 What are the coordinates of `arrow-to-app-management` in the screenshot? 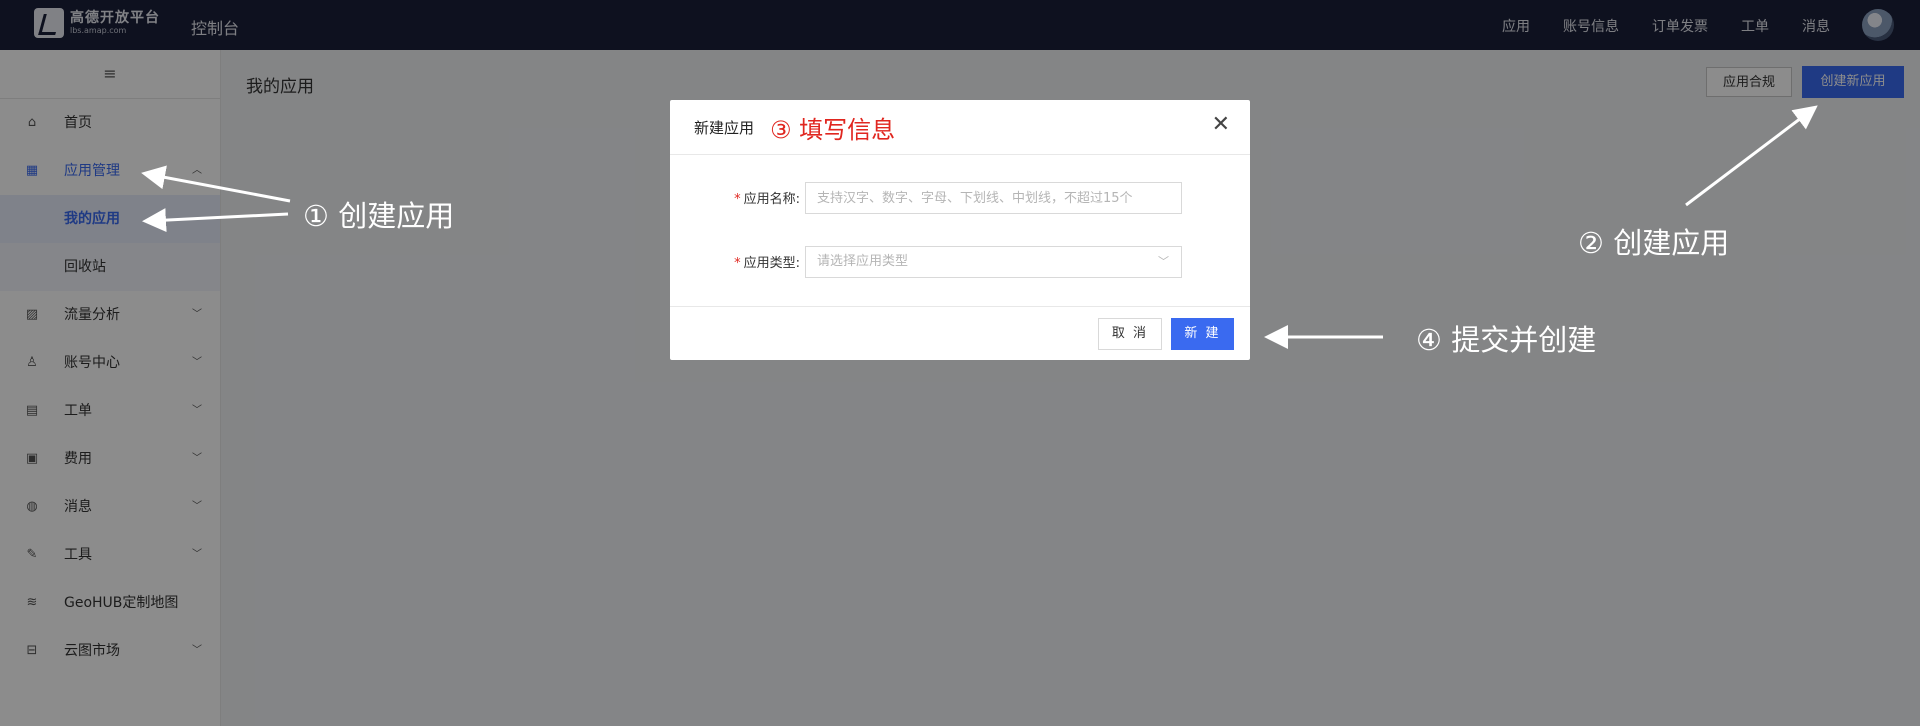 It's located at (216, 184).